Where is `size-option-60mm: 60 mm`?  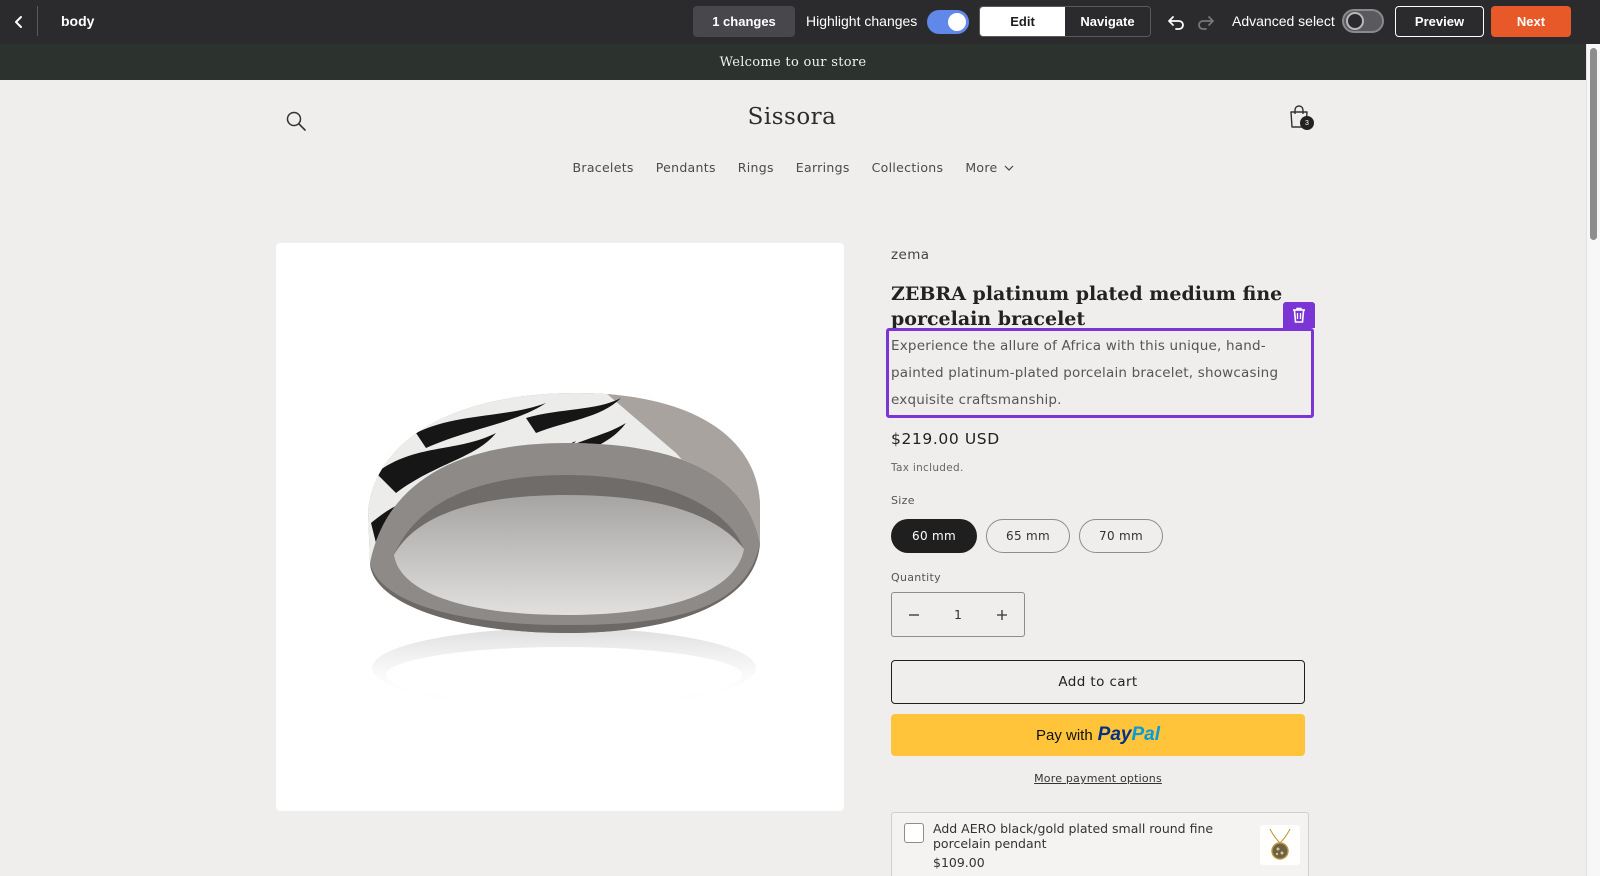 size-option-60mm: 60 mm is located at coordinates (934, 536).